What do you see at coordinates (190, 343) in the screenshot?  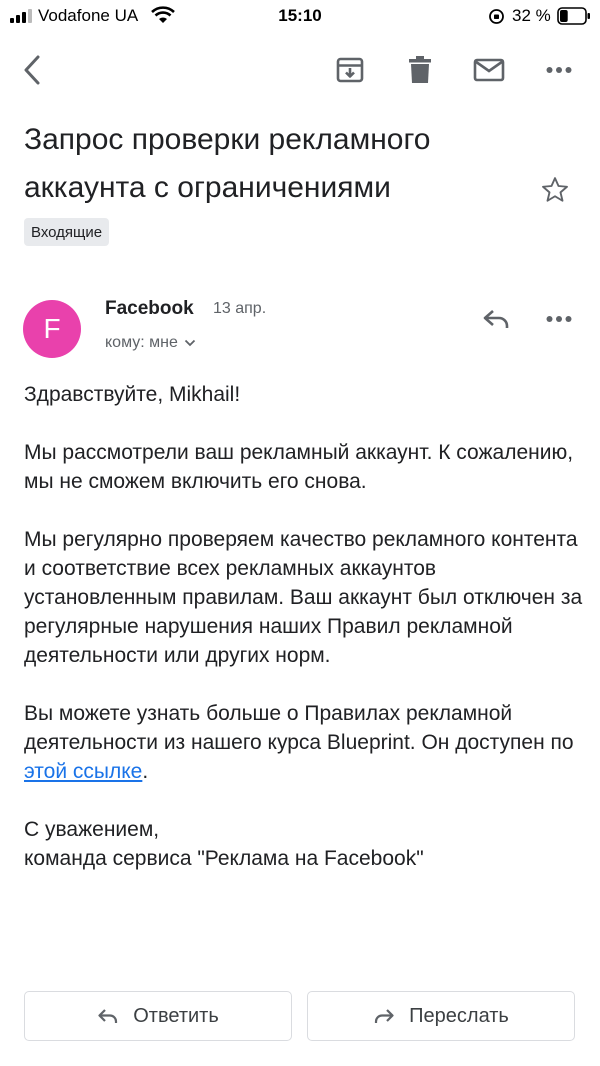 I see `chevron-down-icon` at bounding box center [190, 343].